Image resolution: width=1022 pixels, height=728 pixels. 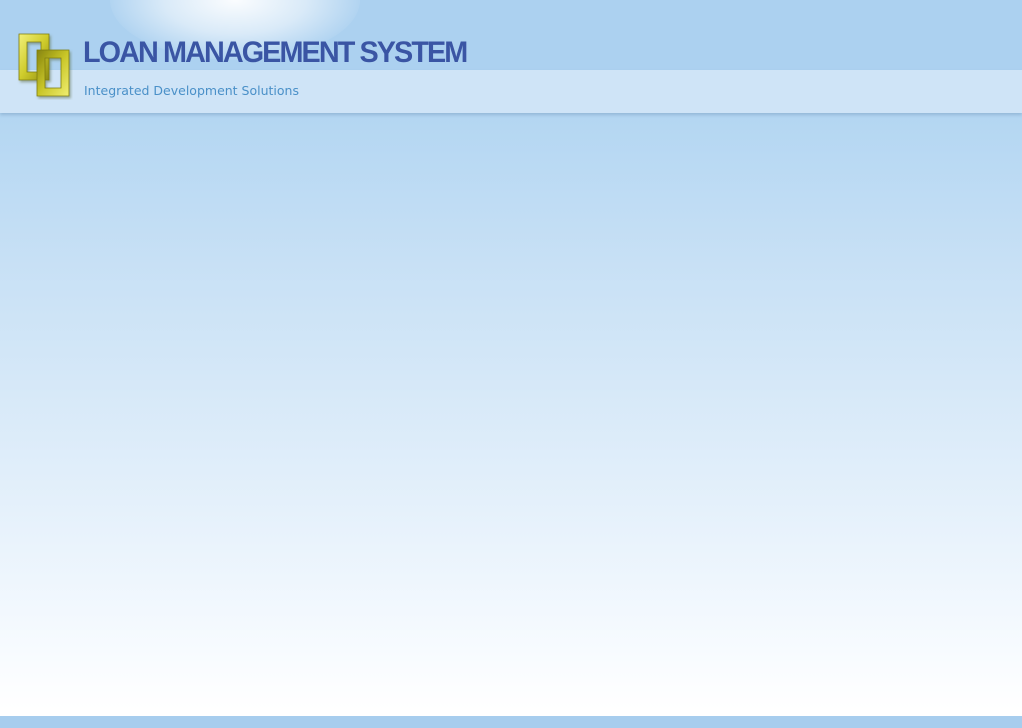 I want to click on footer-bar, so click(x=511, y=722).